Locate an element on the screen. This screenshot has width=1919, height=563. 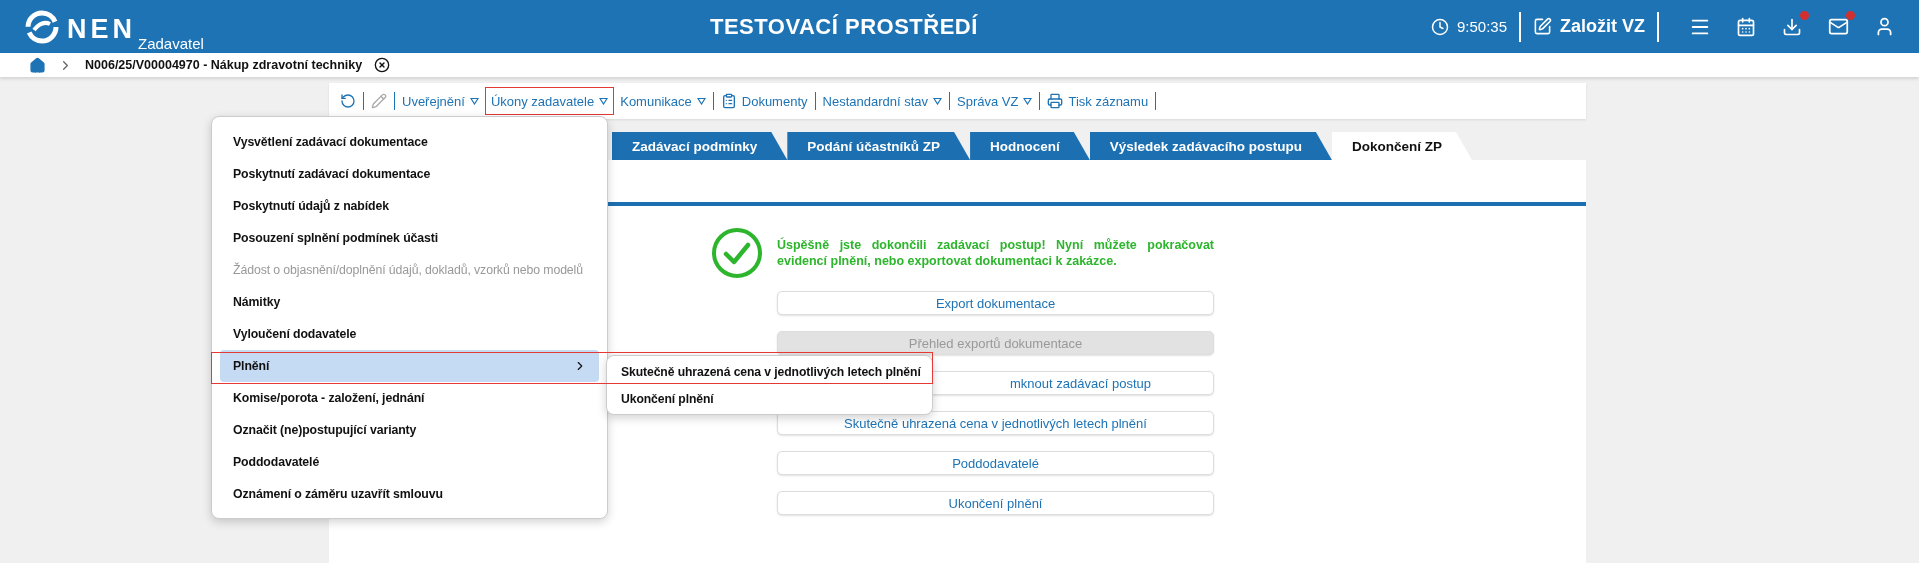
edit-icon is located at coordinates (1542, 26).